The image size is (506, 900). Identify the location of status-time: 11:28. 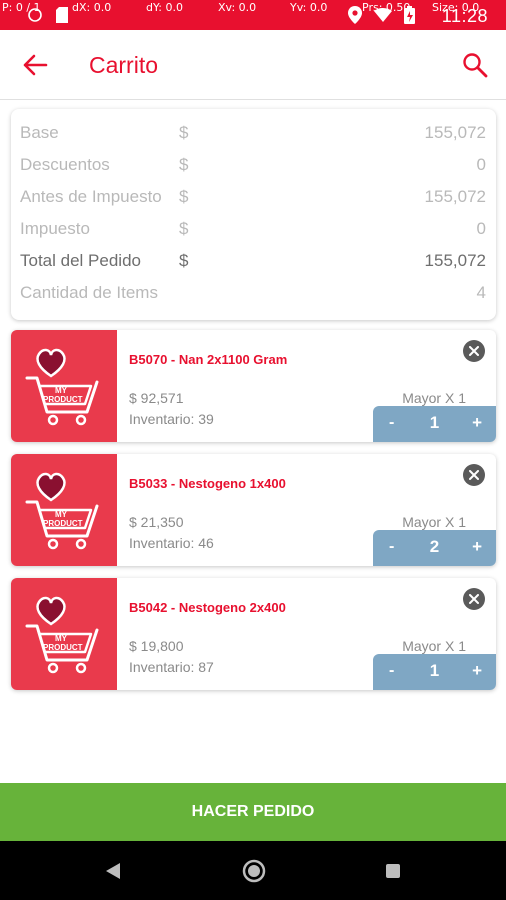
(464, 16).